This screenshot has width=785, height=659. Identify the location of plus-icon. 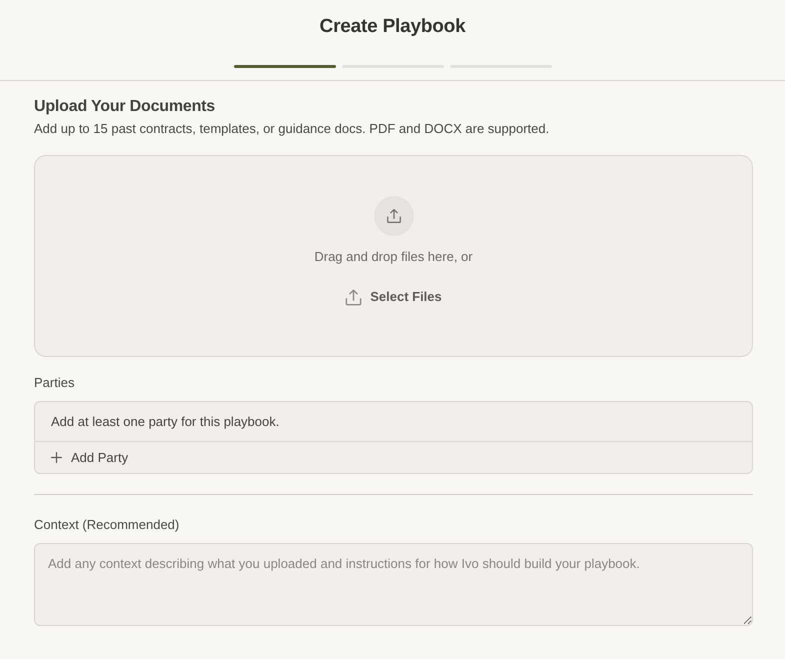
(56, 457).